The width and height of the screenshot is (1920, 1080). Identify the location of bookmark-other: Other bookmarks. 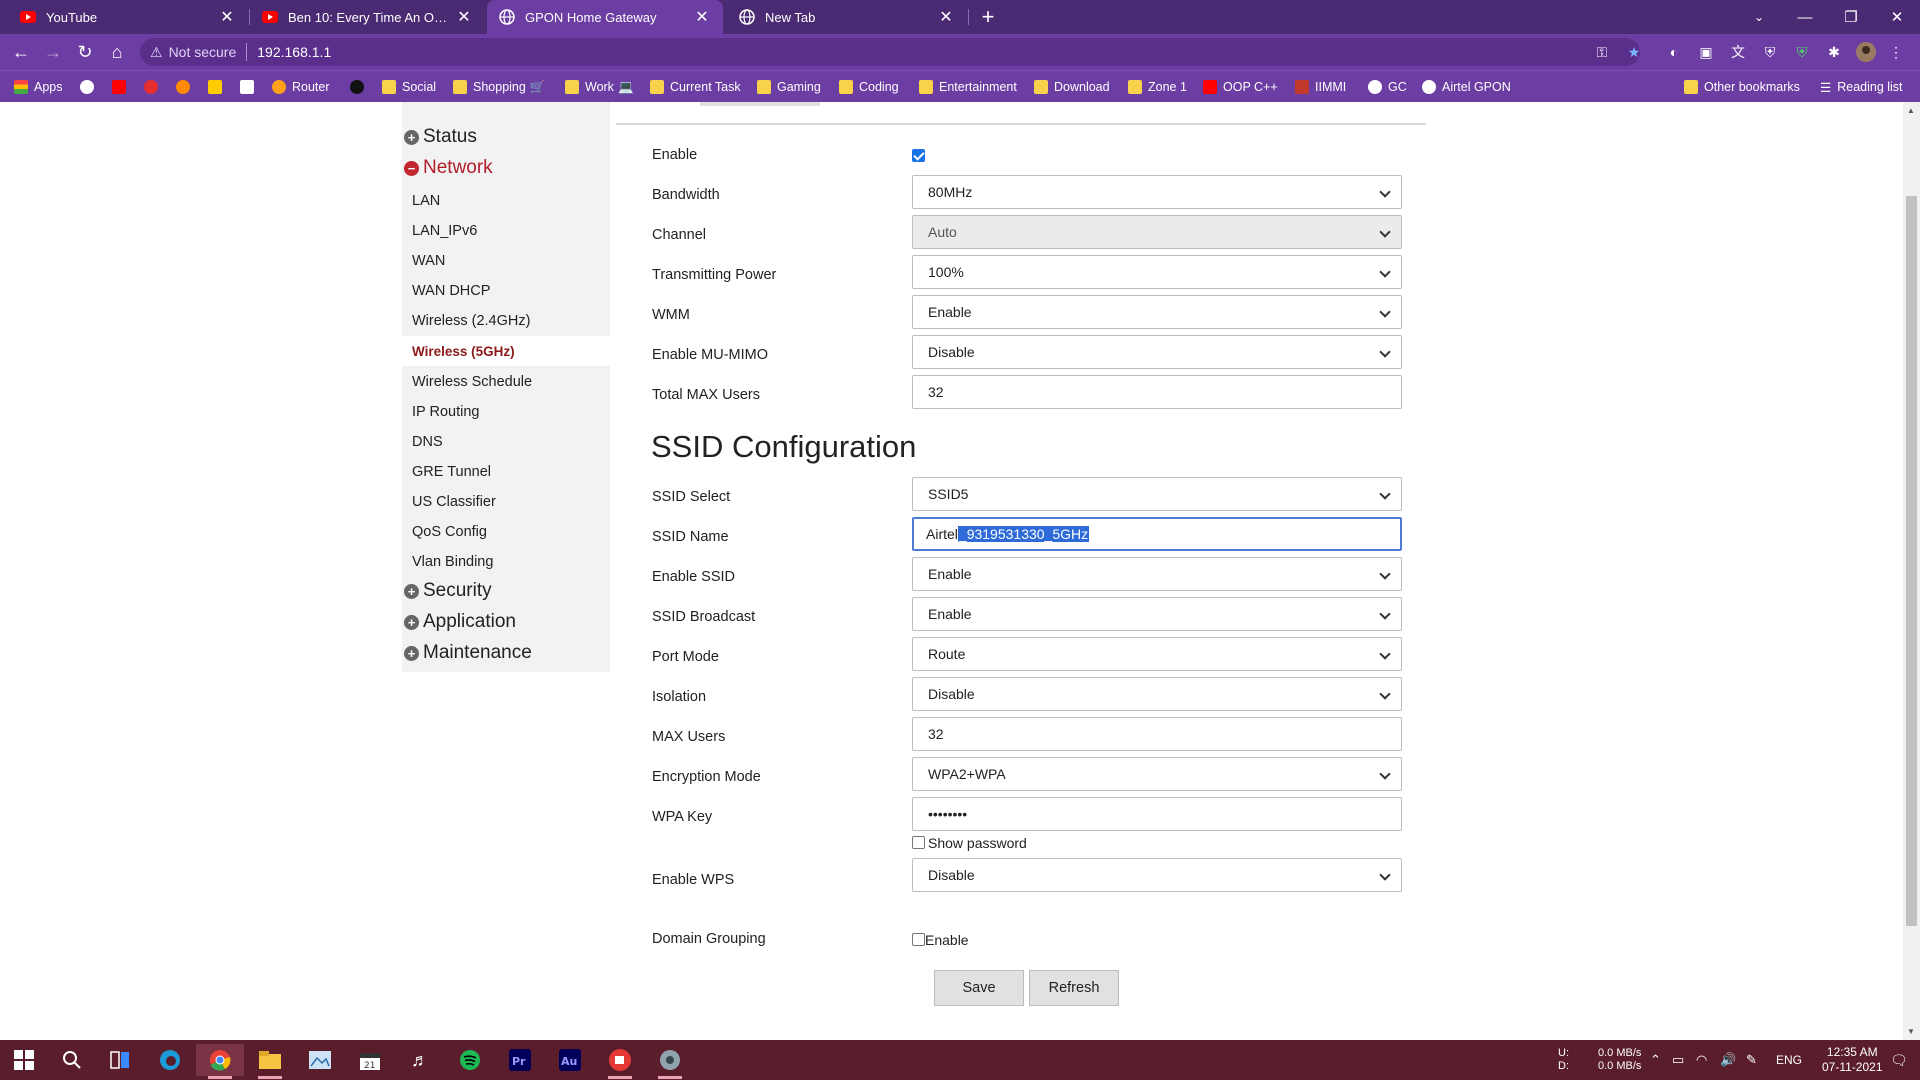
(1742, 87).